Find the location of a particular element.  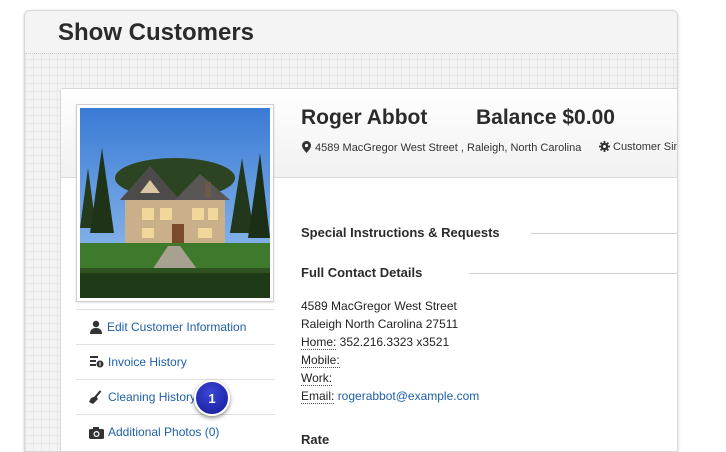

customer-photo is located at coordinates (175, 203).